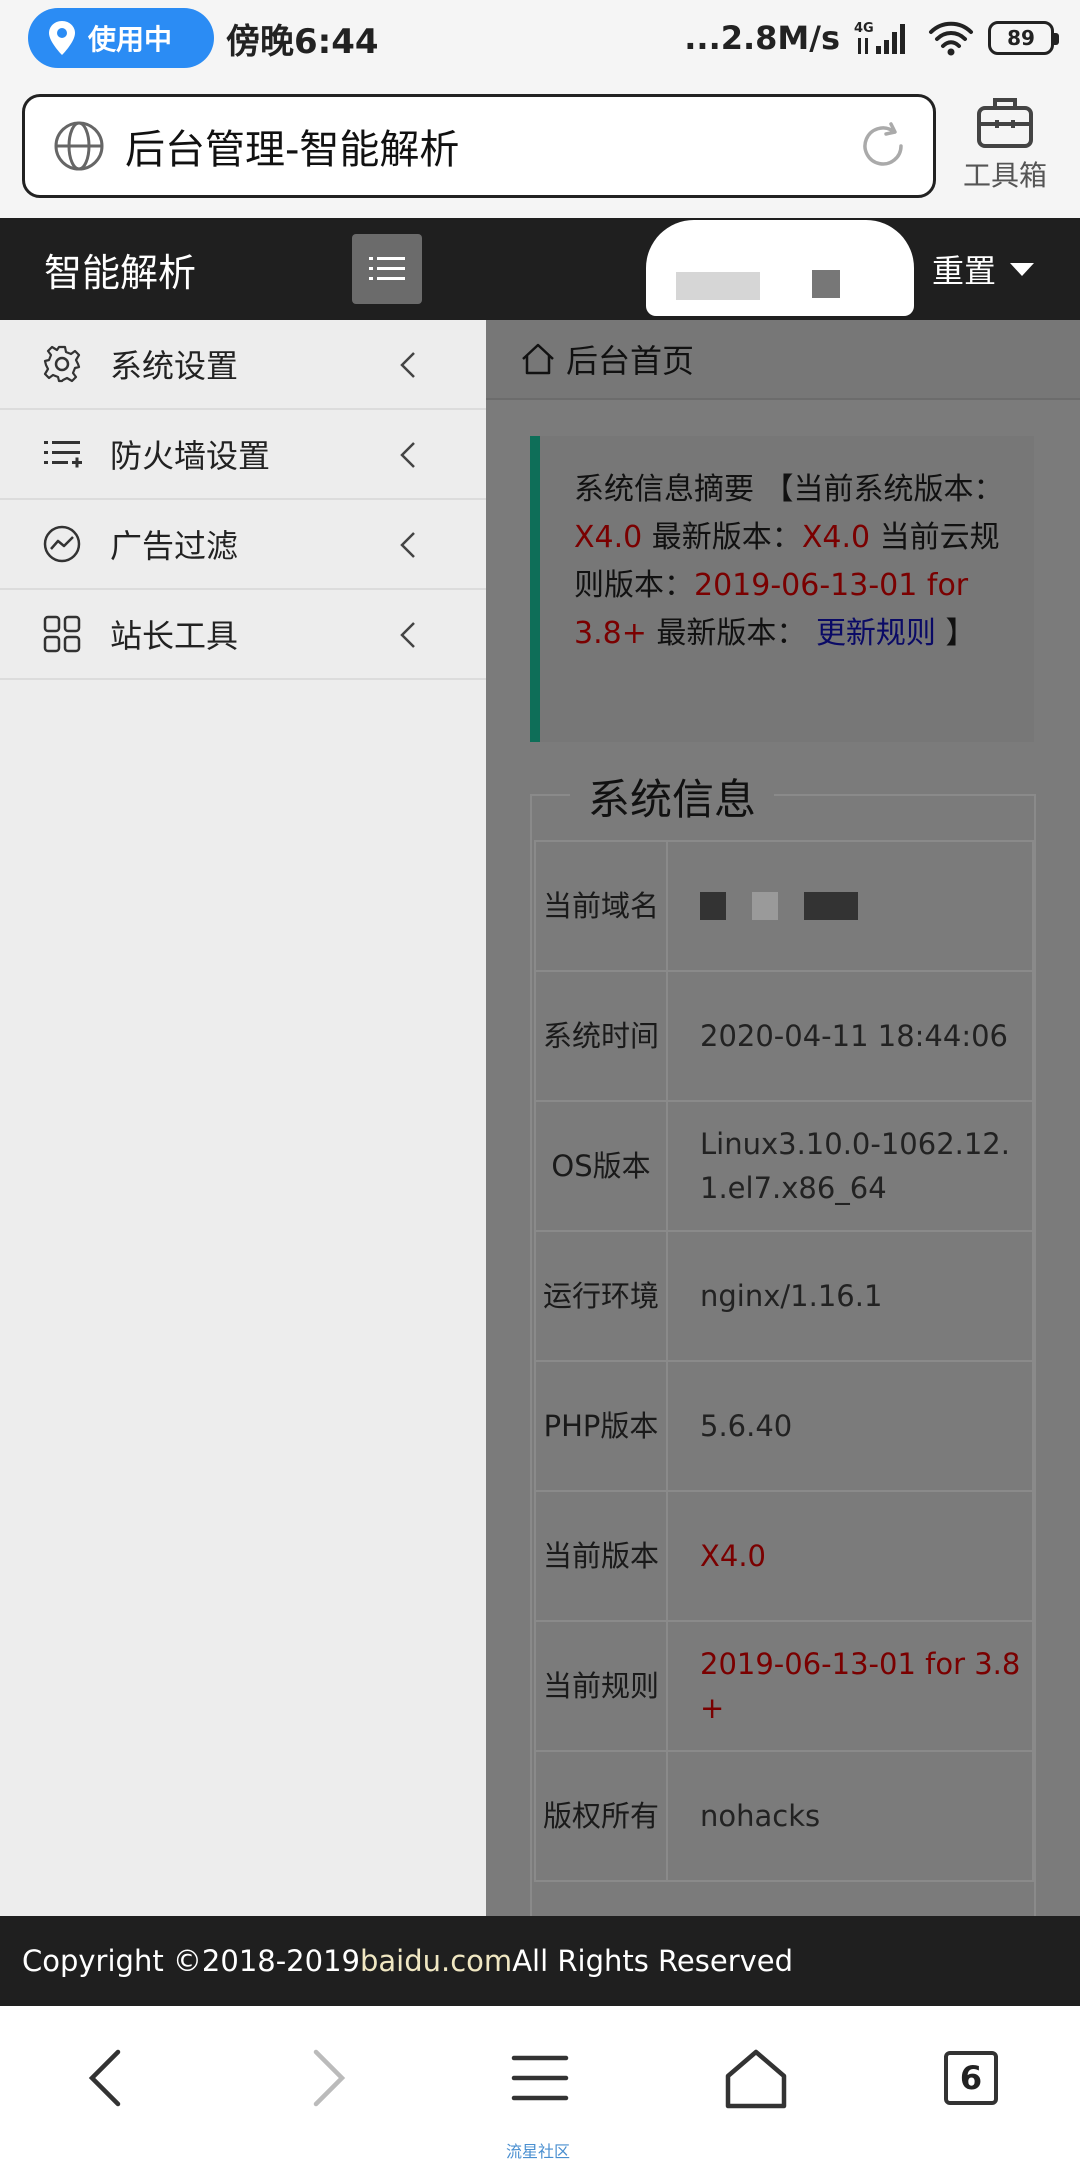  What do you see at coordinates (601, 1036) in the screenshot?
I see `row-key: 系统时间` at bounding box center [601, 1036].